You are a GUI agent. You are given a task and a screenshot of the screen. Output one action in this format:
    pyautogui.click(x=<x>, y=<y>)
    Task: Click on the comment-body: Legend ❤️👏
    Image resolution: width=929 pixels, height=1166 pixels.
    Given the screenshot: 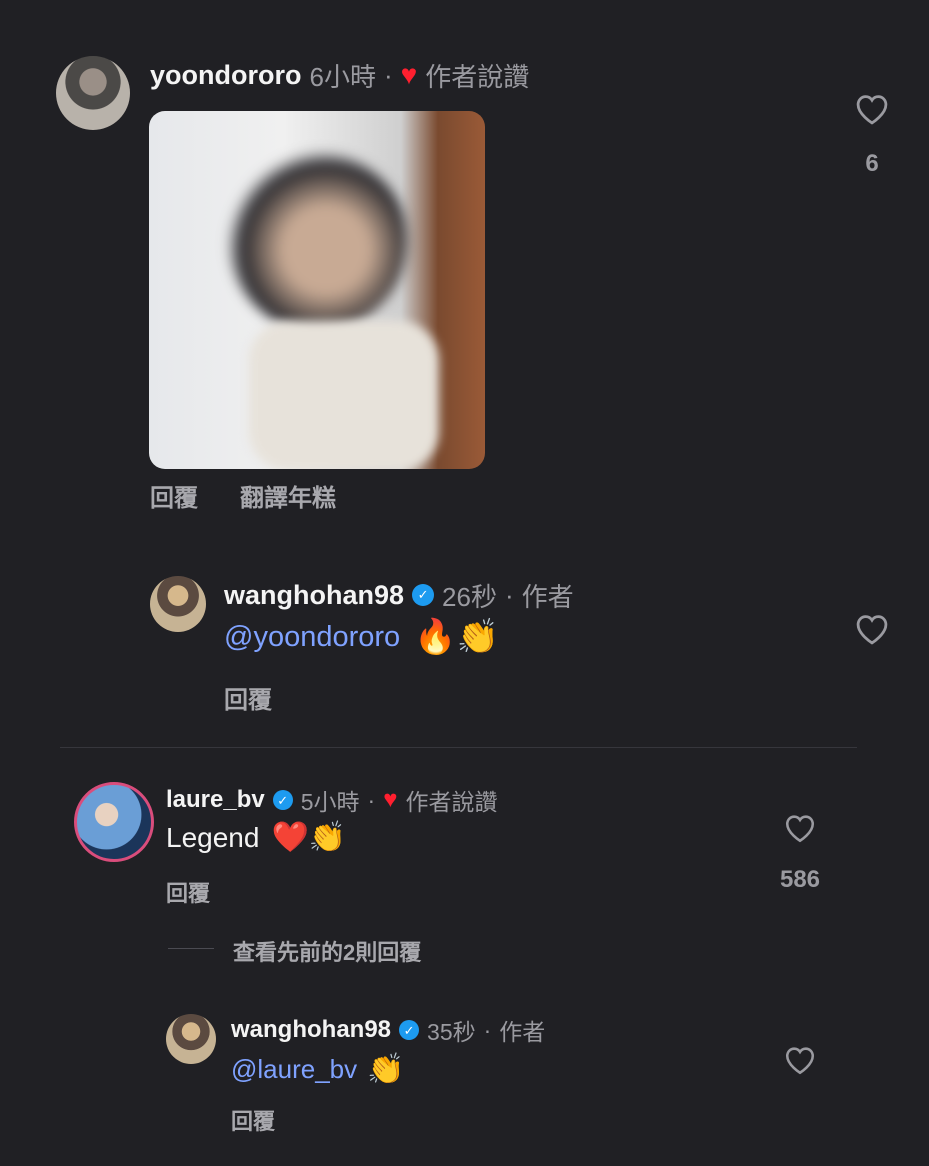 What is the action you would take?
    pyautogui.click(x=256, y=838)
    